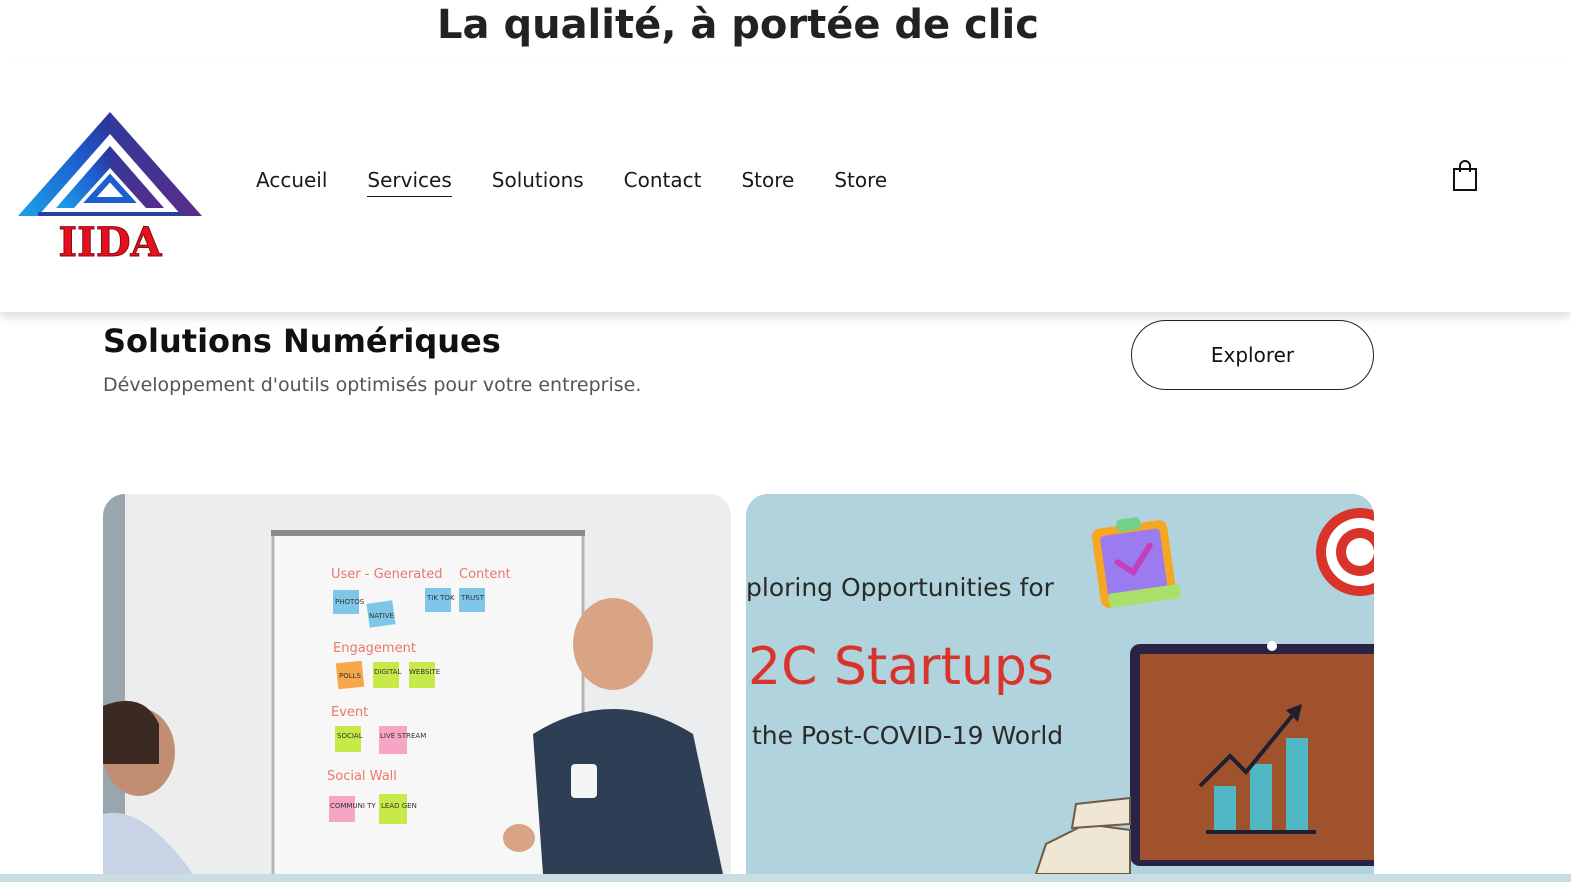 This screenshot has height=882, width=1571. I want to click on wb-note-digital: DIGITAL, so click(387, 672).